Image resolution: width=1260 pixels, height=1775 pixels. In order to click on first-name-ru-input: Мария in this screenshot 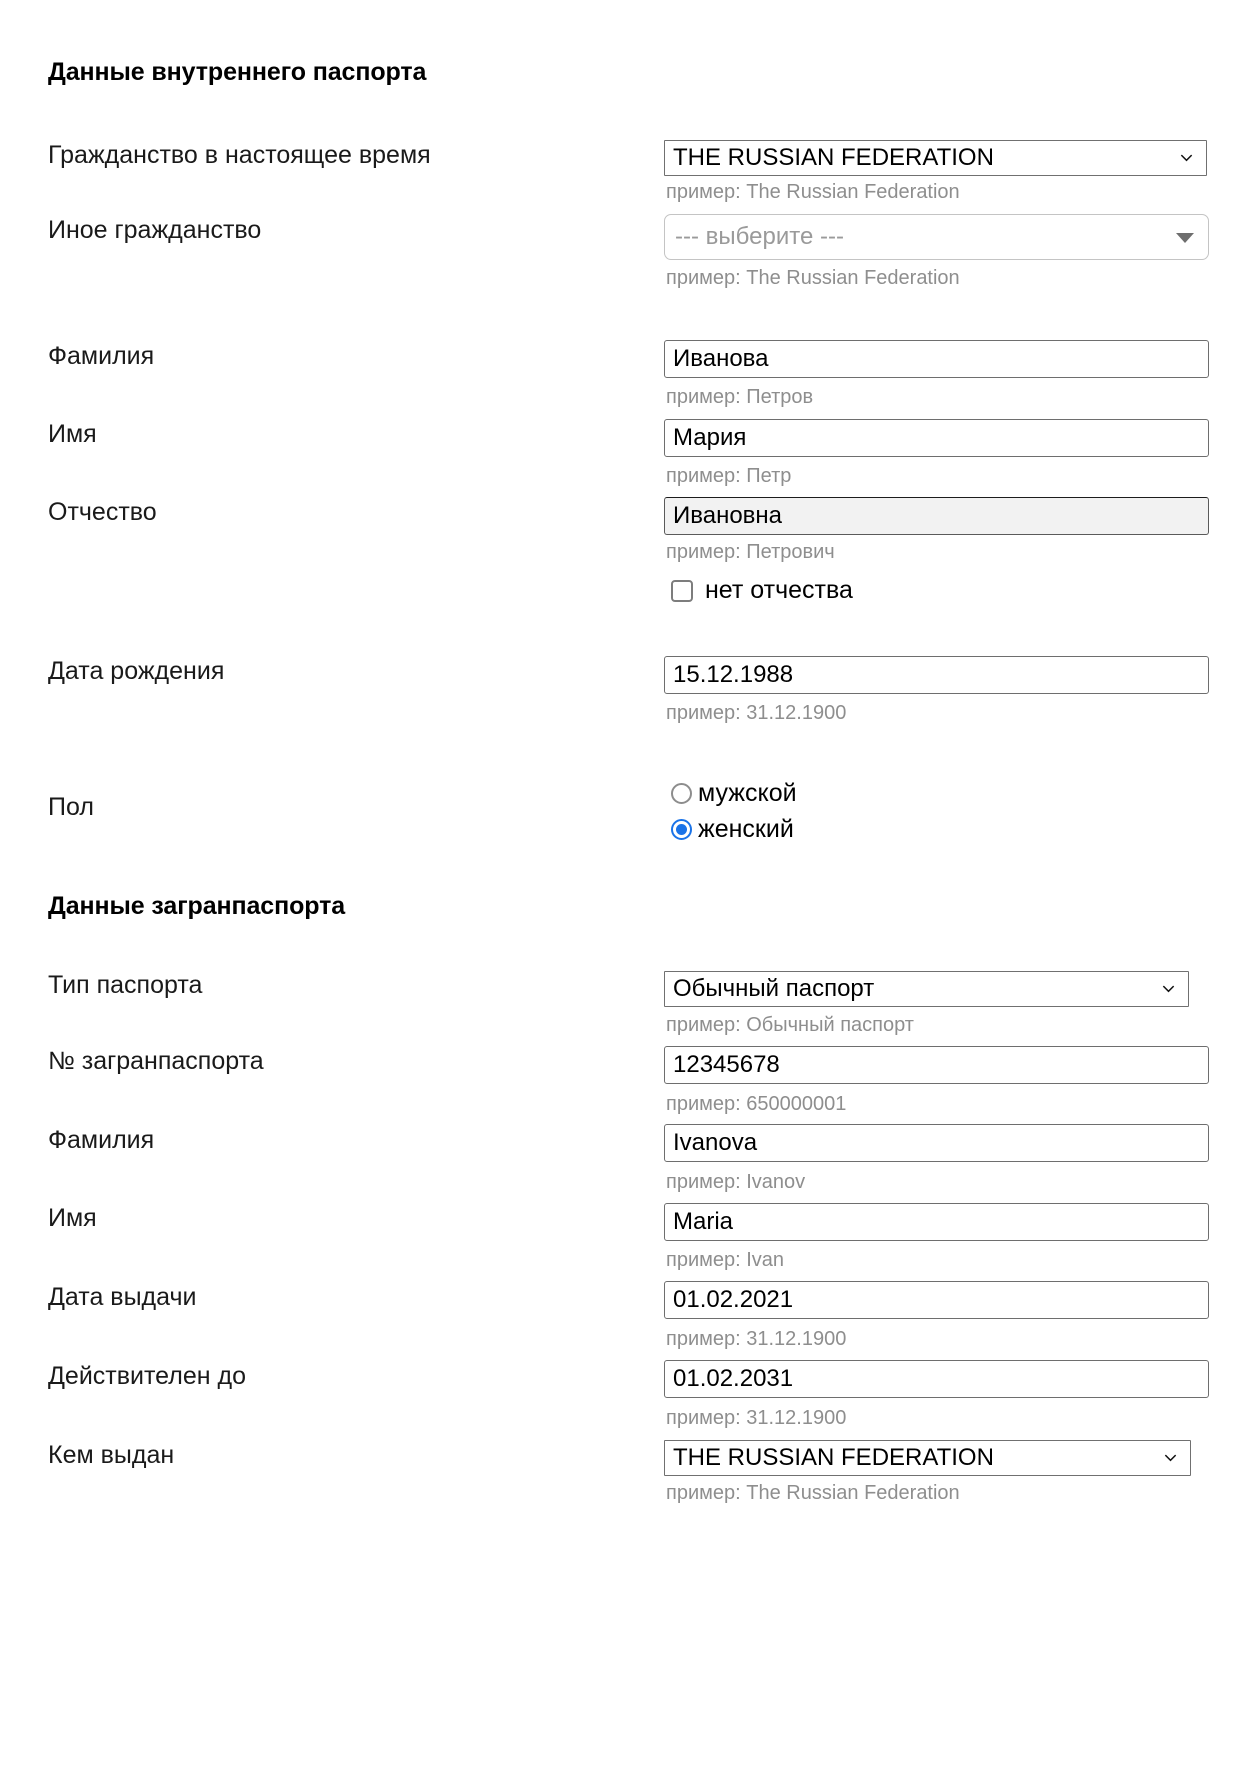, I will do `click(936, 438)`.